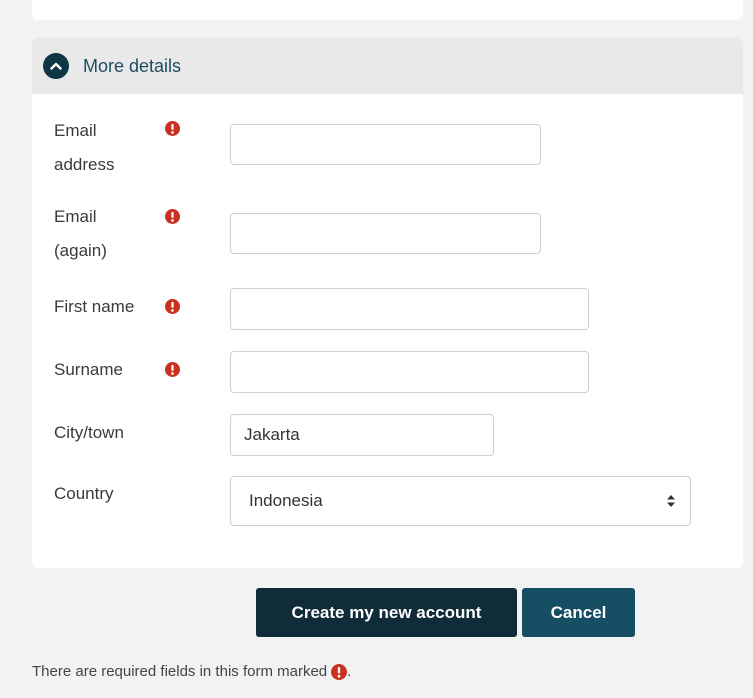 This screenshot has height=698, width=753. Describe the element at coordinates (84, 493) in the screenshot. I see `country-label: Country` at that location.